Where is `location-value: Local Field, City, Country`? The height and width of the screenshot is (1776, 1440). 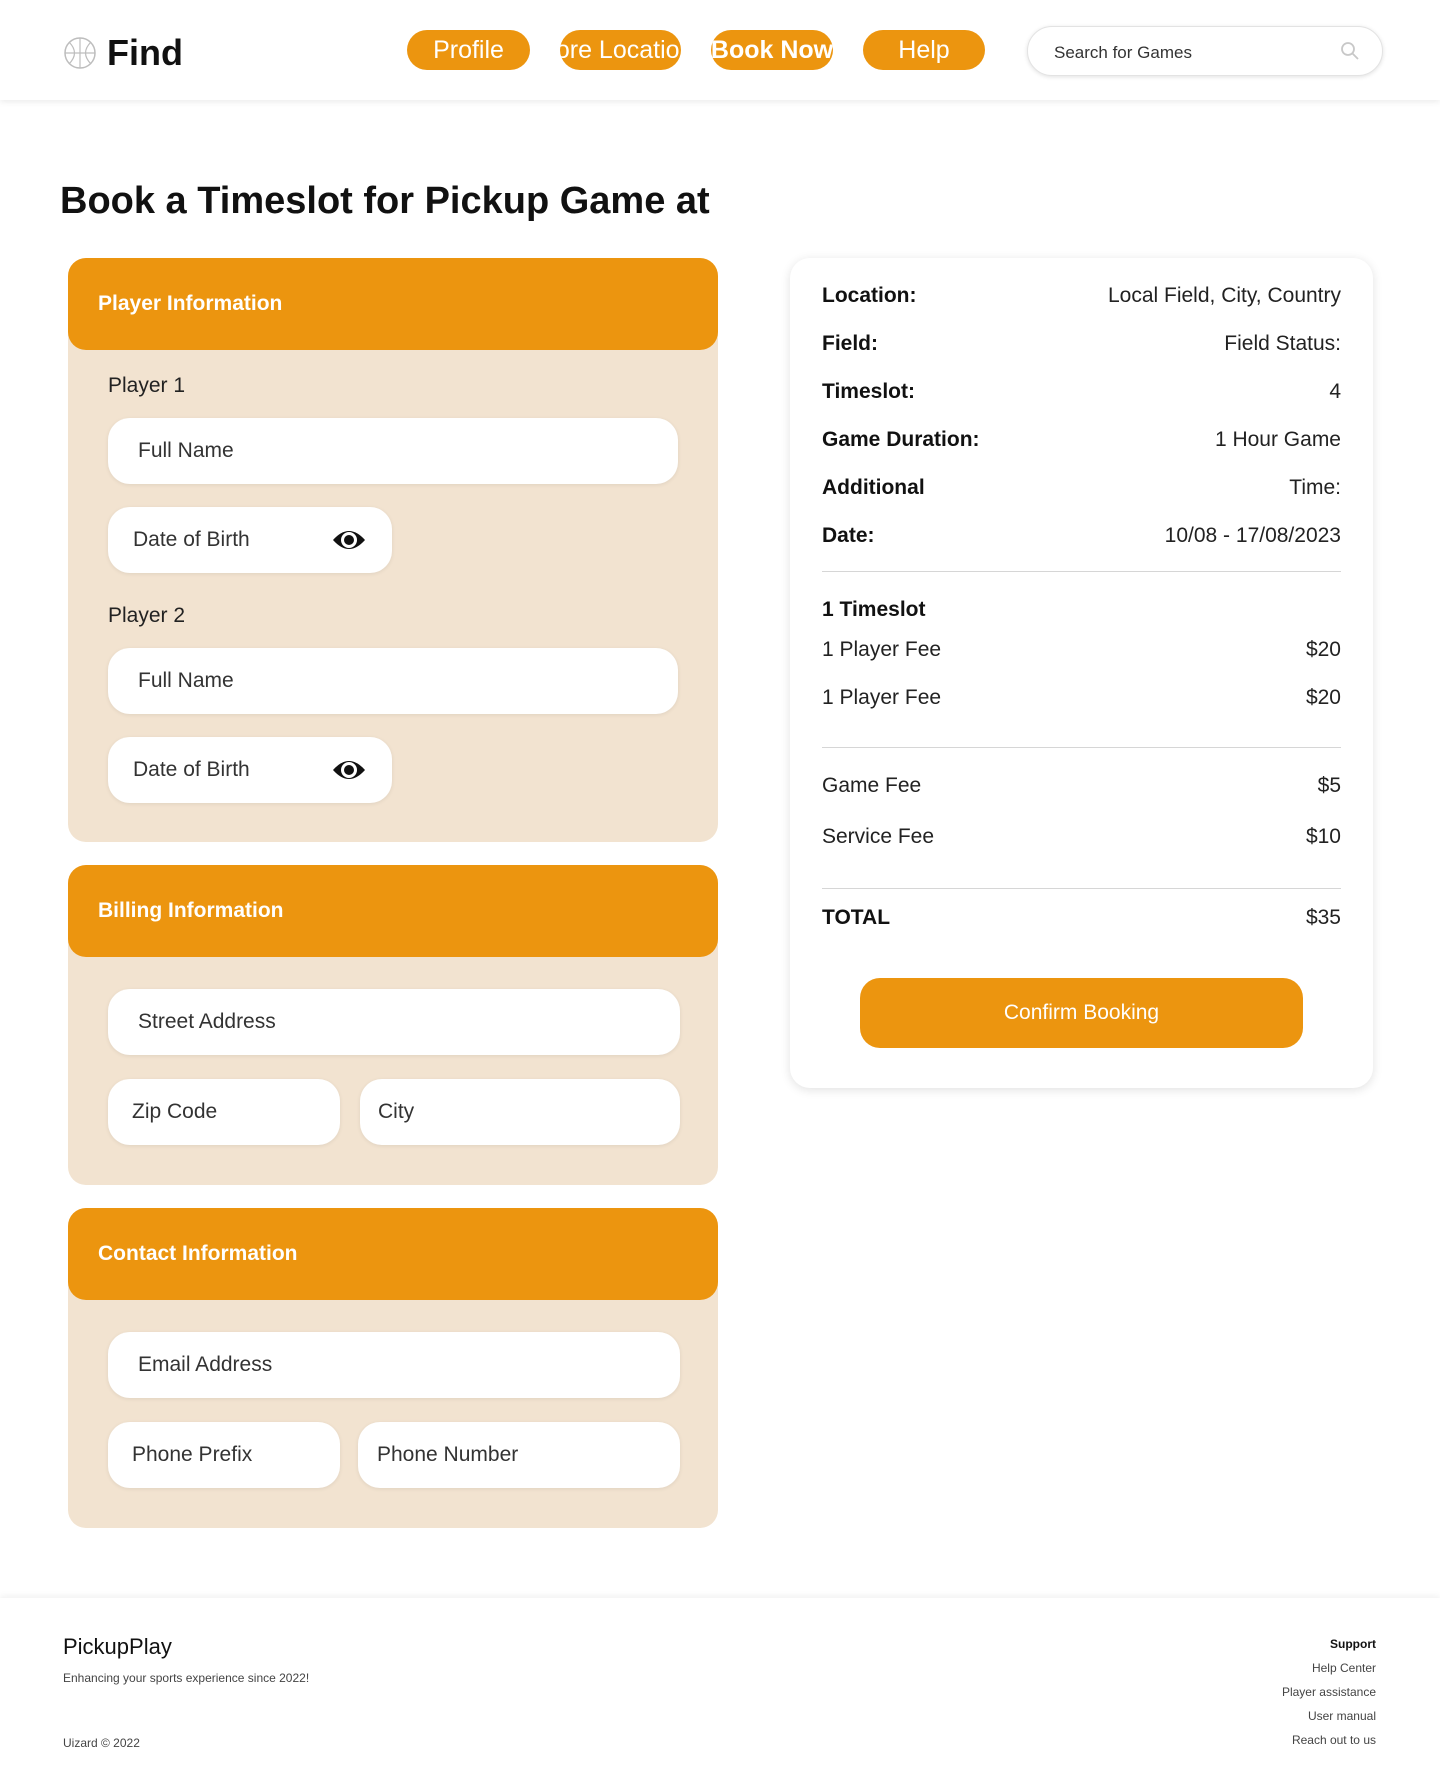 location-value: Local Field, City, Country is located at coordinates (1224, 295).